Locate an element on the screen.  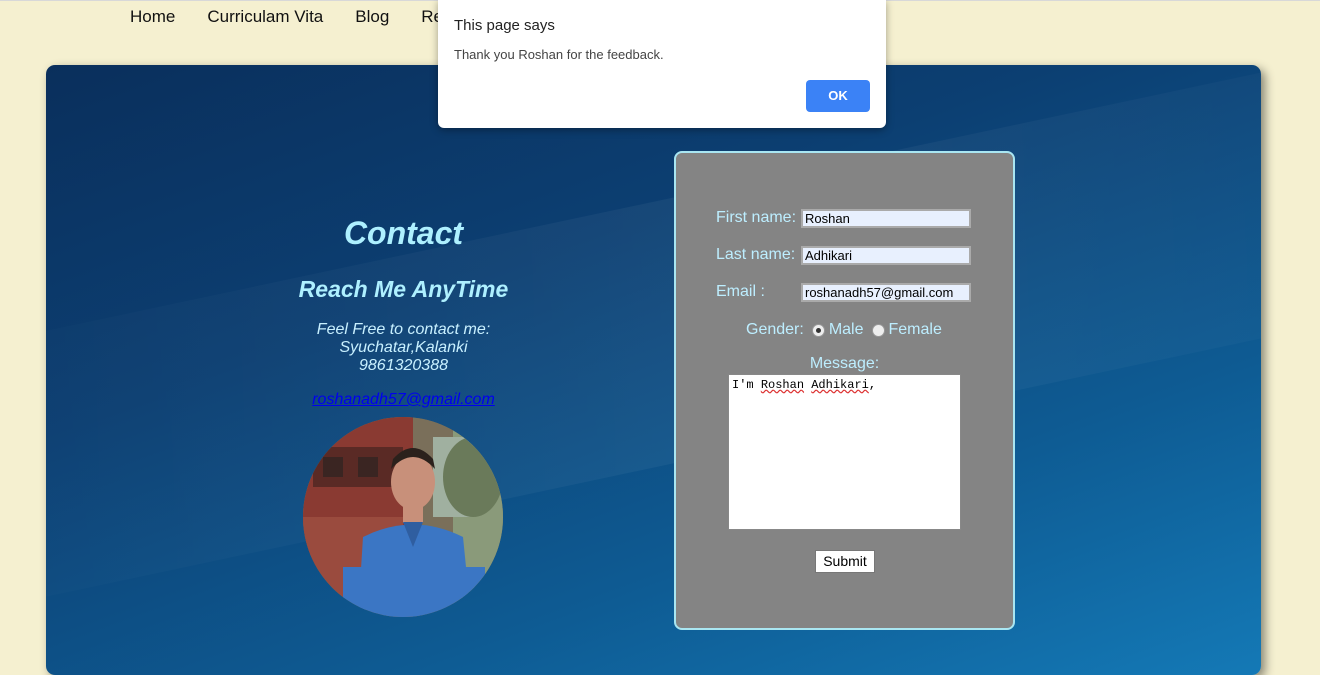
gender-label: Gender: is located at coordinates (775, 329).